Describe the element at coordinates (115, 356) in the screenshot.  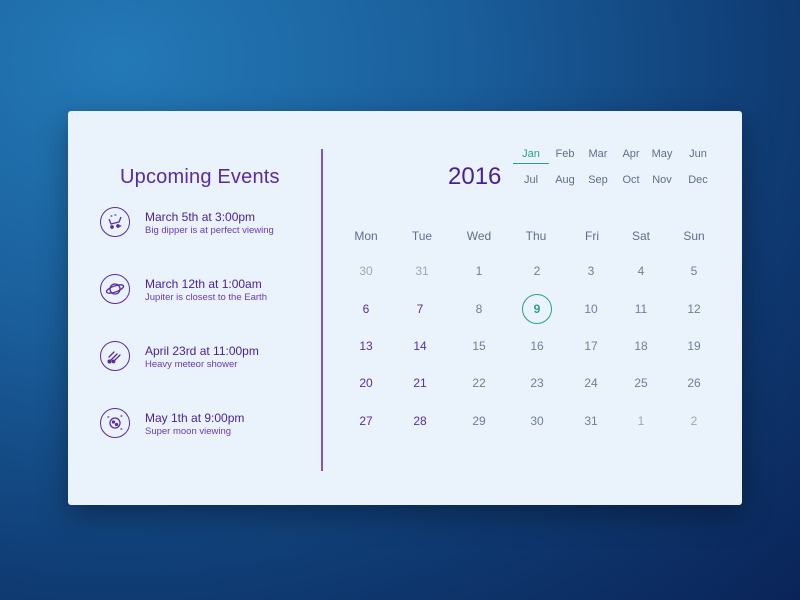
I see `meteor-icon` at that location.